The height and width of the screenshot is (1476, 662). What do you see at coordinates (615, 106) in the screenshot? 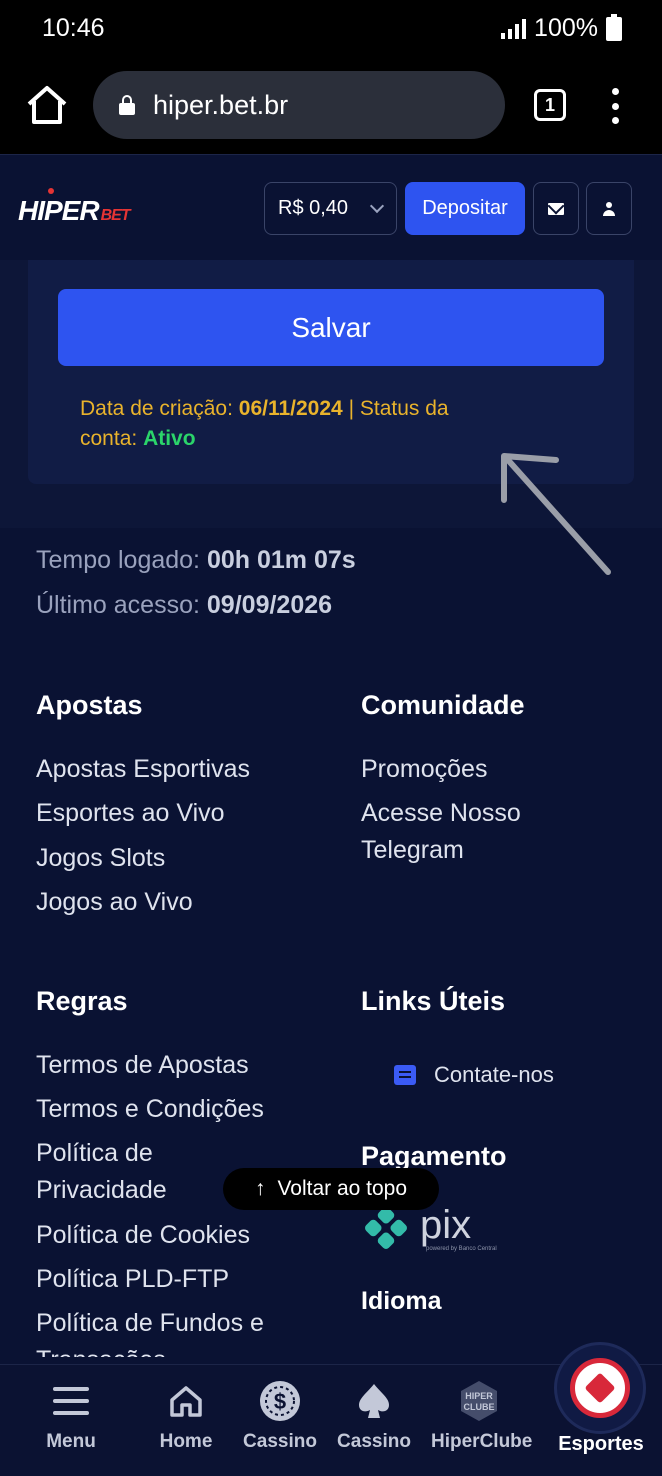
I see `more-options-icon` at bounding box center [615, 106].